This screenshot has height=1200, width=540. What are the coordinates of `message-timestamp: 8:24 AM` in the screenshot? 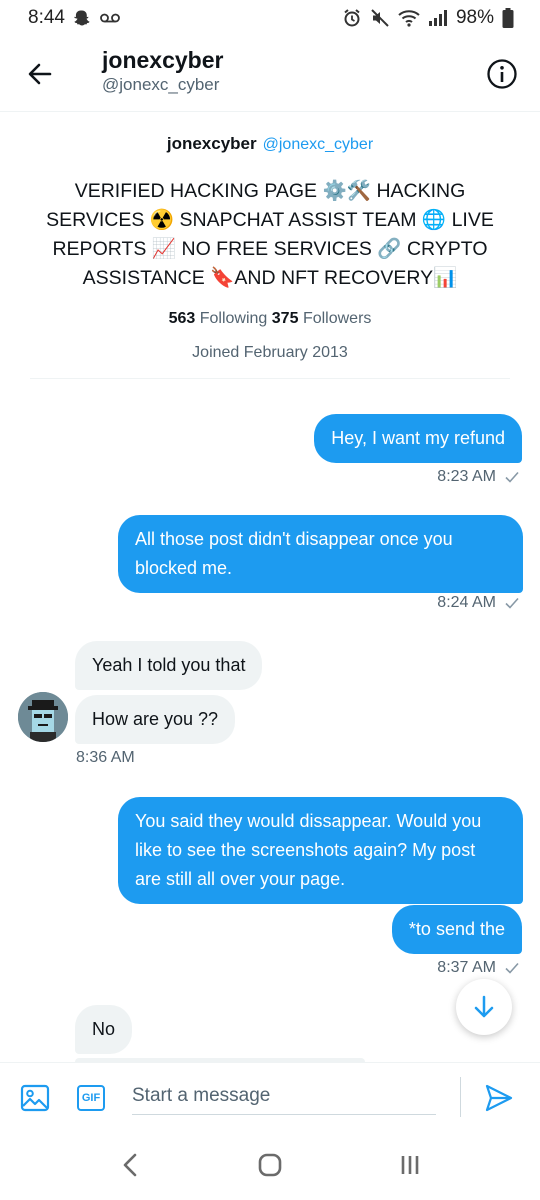 It's located at (478, 603).